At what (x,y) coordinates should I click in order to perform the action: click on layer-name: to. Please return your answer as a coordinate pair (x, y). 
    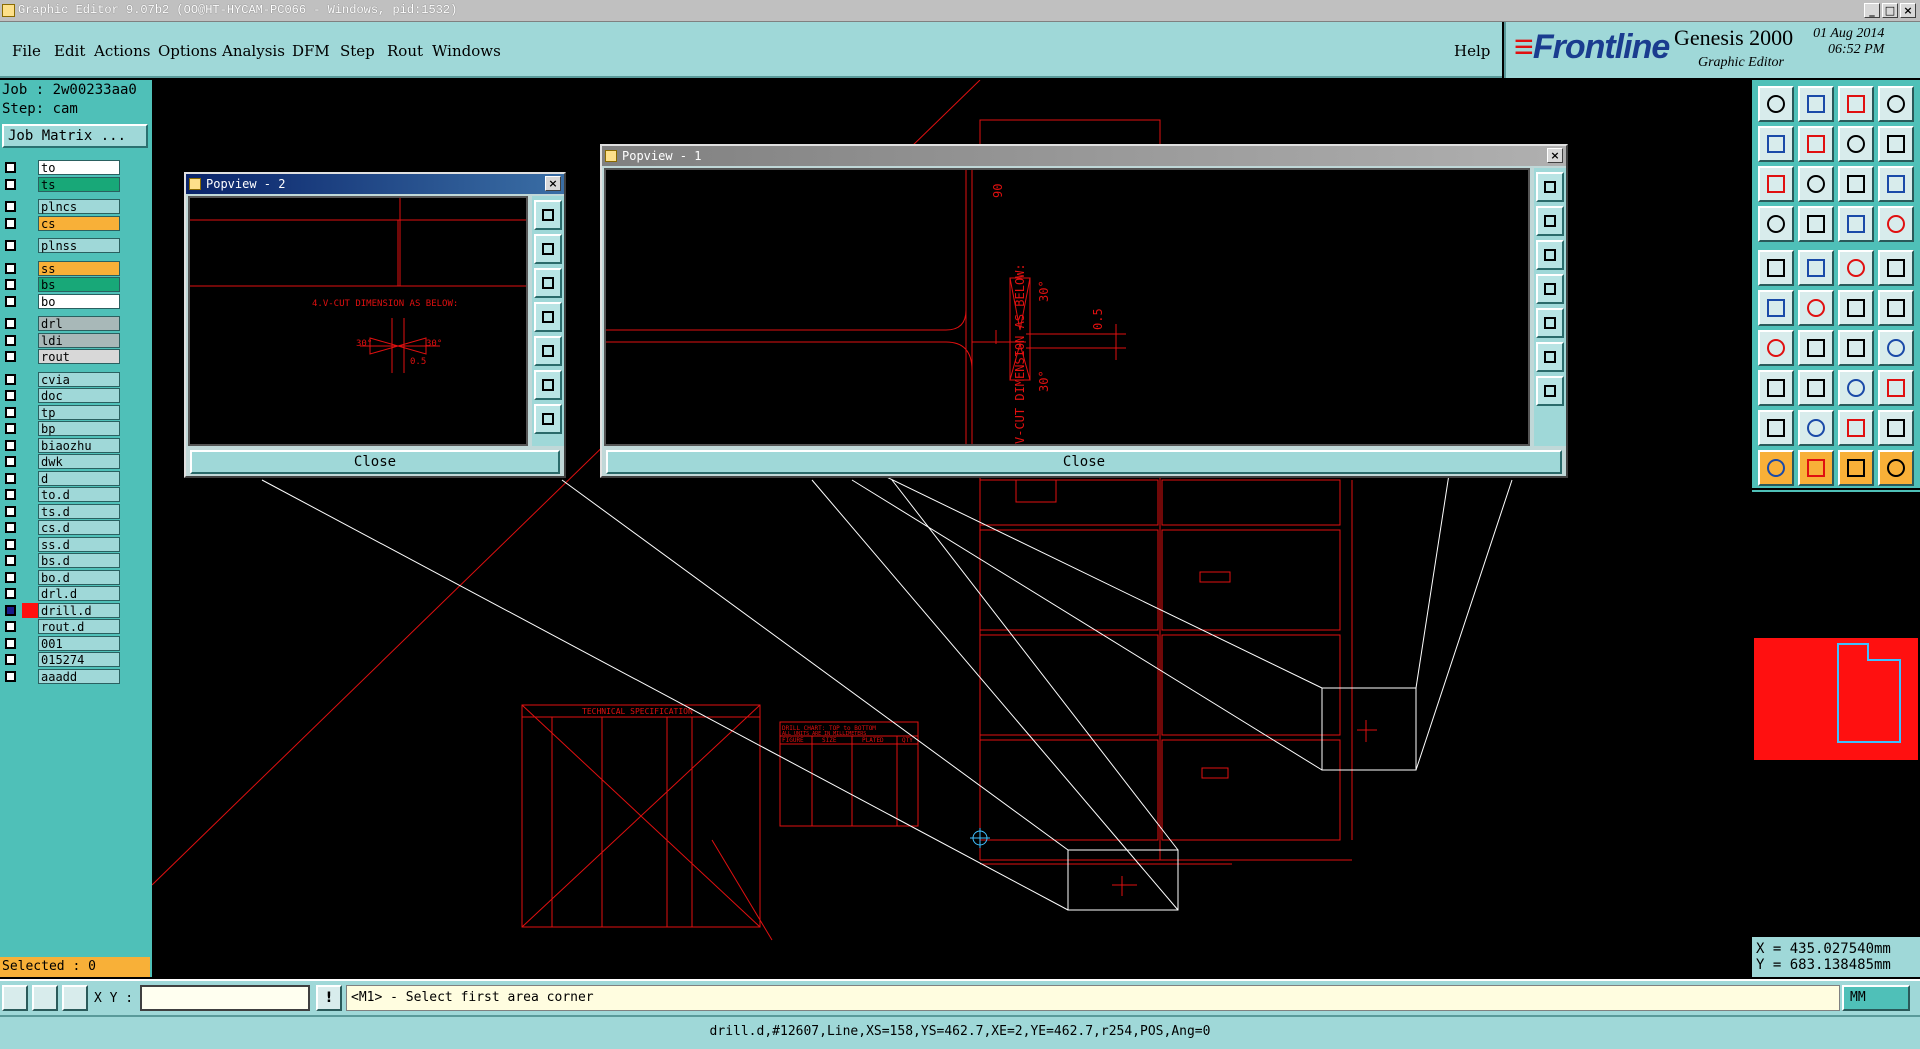
    Looking at the image, I should click on (79, 167).